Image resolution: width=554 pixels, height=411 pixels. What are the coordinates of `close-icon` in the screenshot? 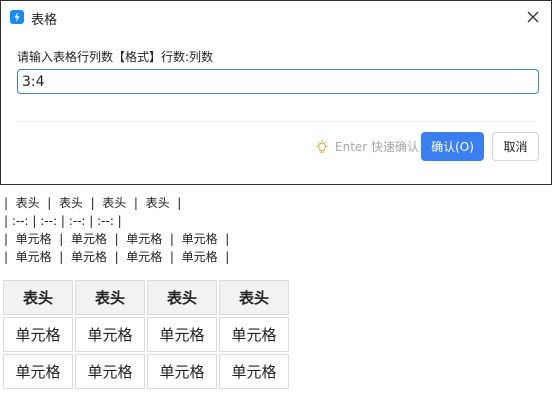 It's located at (533, 17).